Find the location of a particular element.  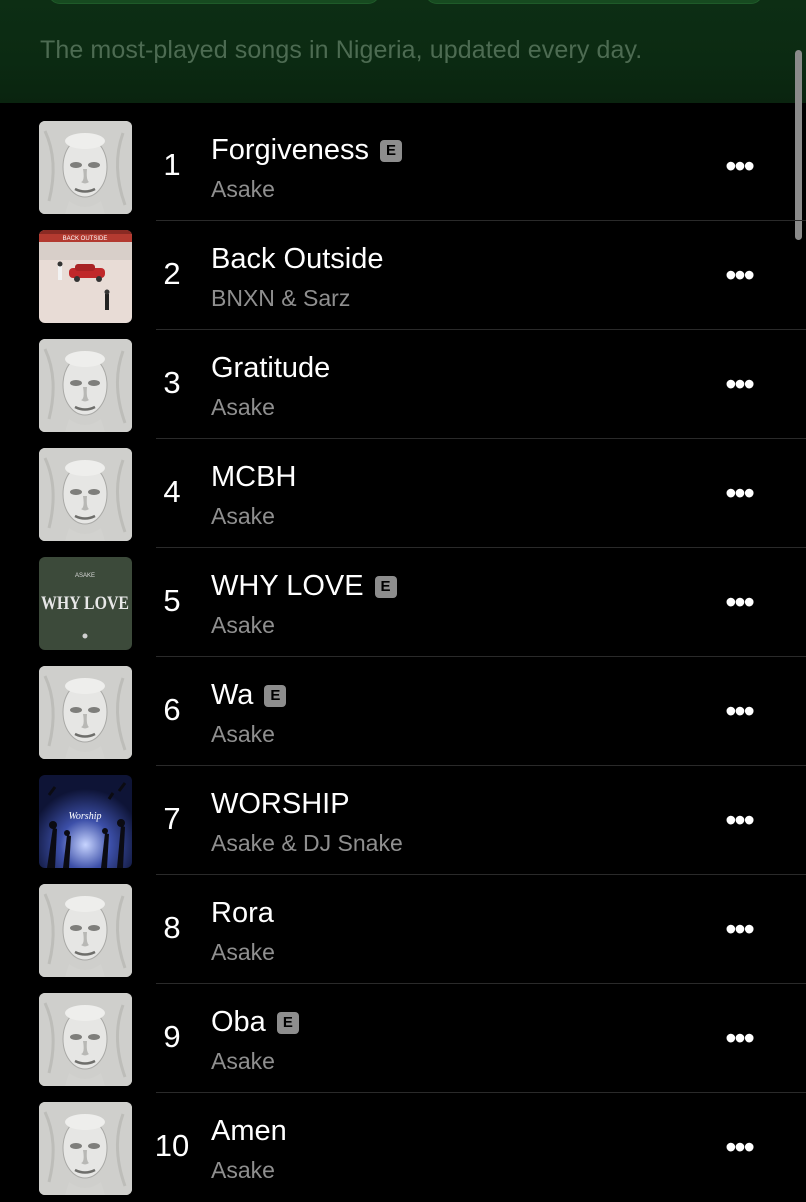

song-title-line: Gratitude is located at coordinates (270, 368).